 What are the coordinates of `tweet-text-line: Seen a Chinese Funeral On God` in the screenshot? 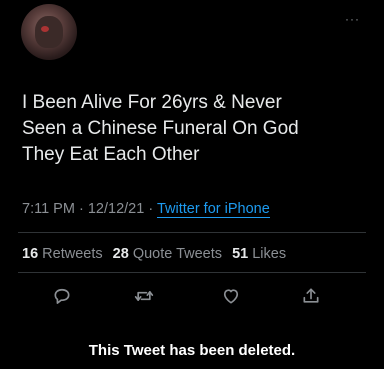 It's located at (160, 128).